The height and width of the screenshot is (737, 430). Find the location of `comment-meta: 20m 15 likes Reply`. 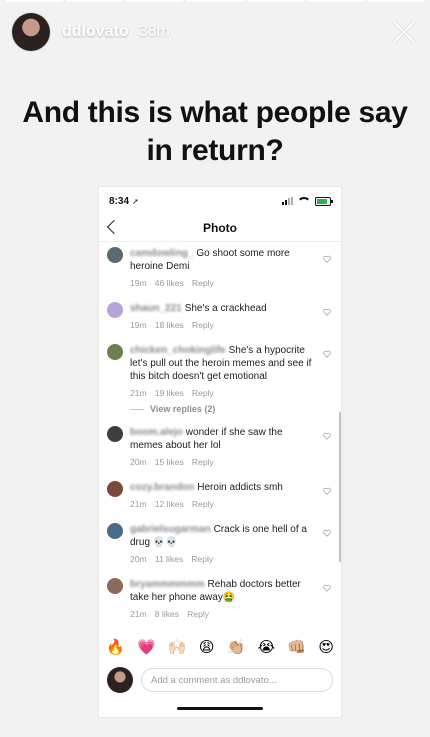

comment-meta: 20m 15 likes Reply is located at coordinates (222, 462).